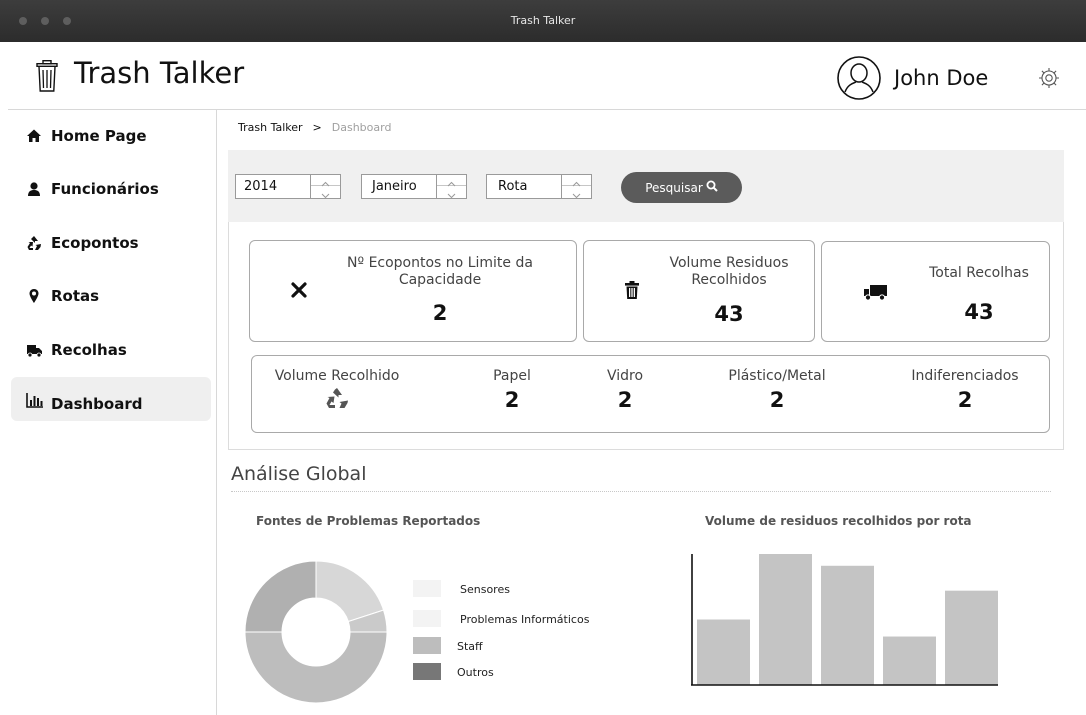 The height and width of the screenshot is (715, 1086). What do you see at coordinates (859, 80) in the screenshot?
I see `user-avatar-icon` at bounding box center [859, 80].